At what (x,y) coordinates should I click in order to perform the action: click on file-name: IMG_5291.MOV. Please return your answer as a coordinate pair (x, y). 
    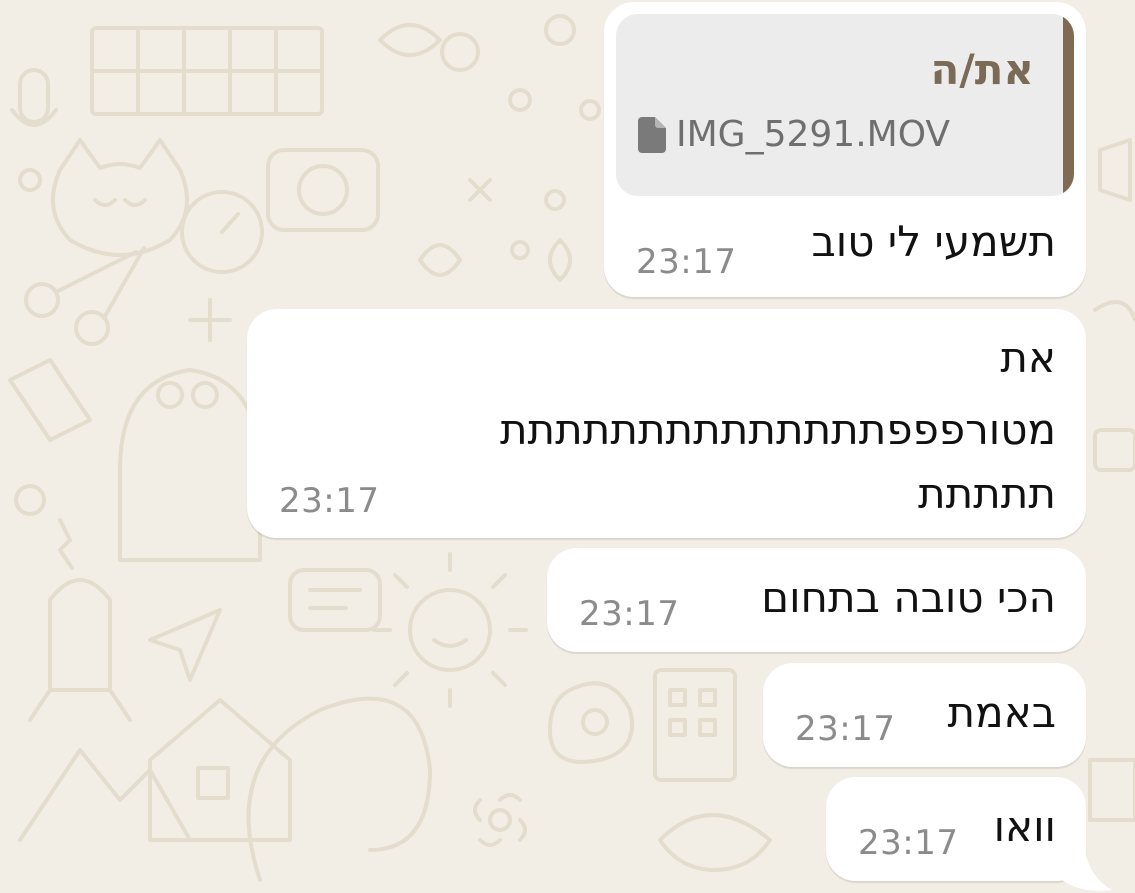
    Looking at the image, I should click on (813, 134).